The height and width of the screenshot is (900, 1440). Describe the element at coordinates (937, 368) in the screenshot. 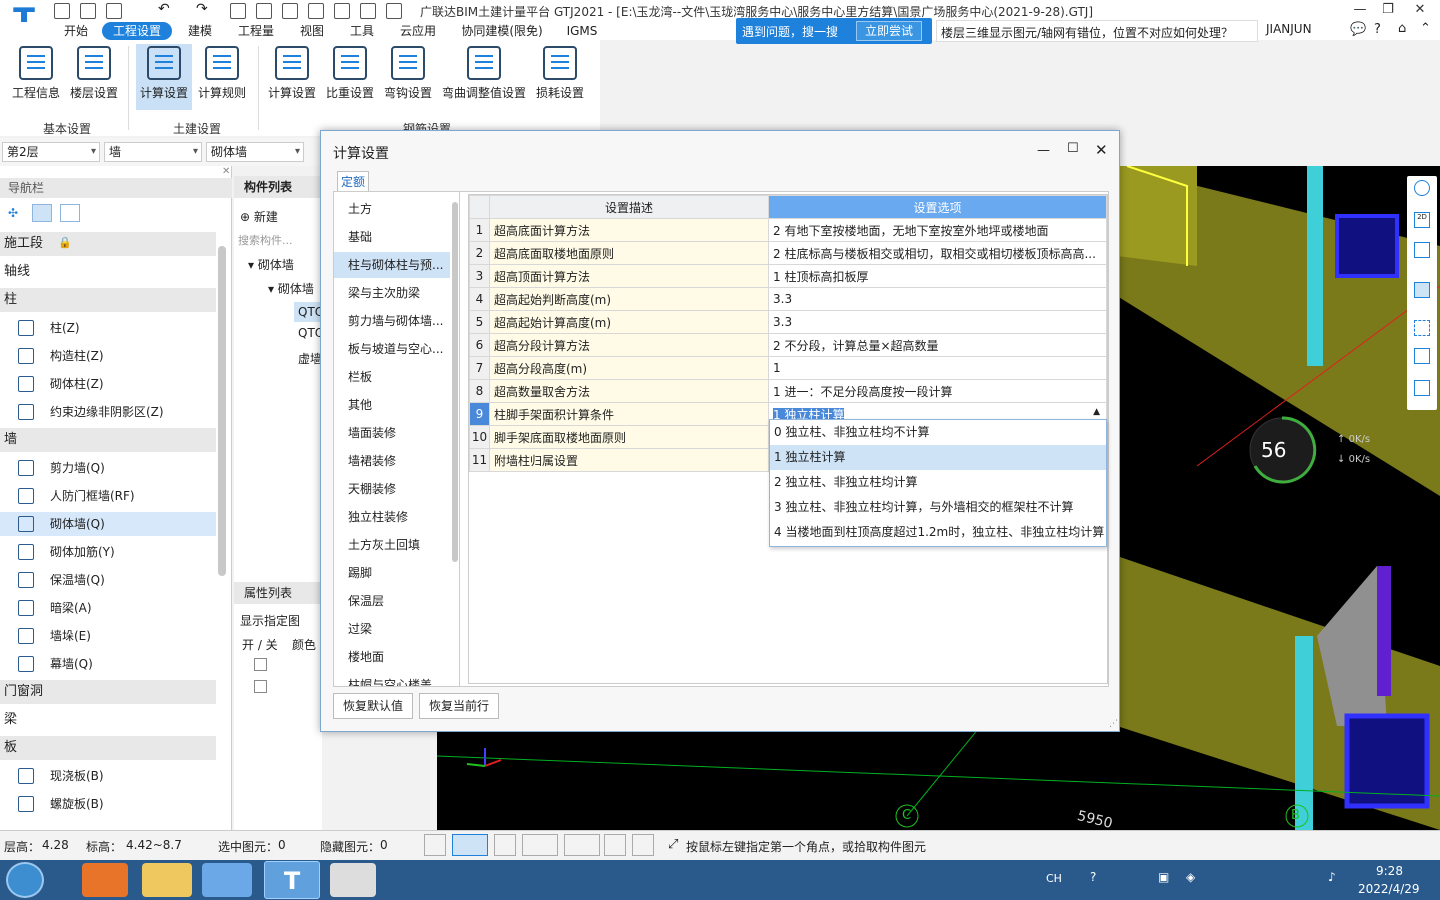

I see `row-value: 1` at that location.